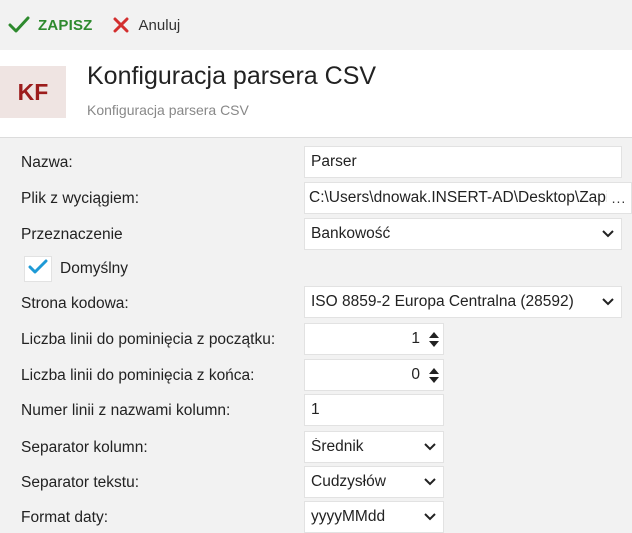 This screenshot has height=533, width=632. I want to click on code-page-value: ISO 8859-2 Europa Centralna (28592), so click(442, 301).